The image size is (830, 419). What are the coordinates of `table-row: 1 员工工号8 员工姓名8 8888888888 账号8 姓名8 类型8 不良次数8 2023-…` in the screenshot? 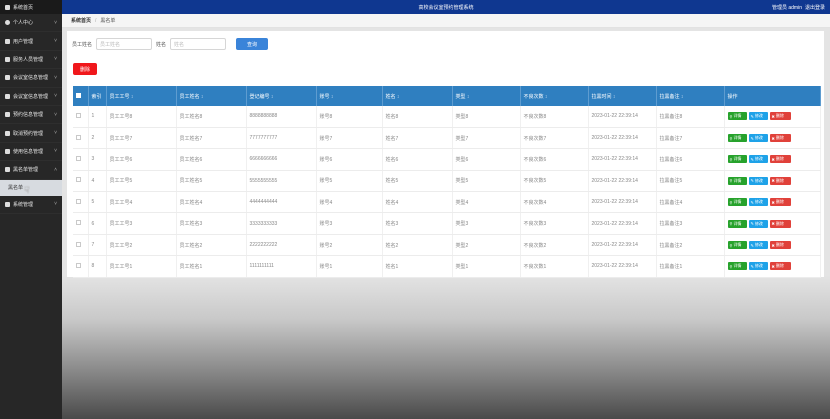 It's located at (447, 117).